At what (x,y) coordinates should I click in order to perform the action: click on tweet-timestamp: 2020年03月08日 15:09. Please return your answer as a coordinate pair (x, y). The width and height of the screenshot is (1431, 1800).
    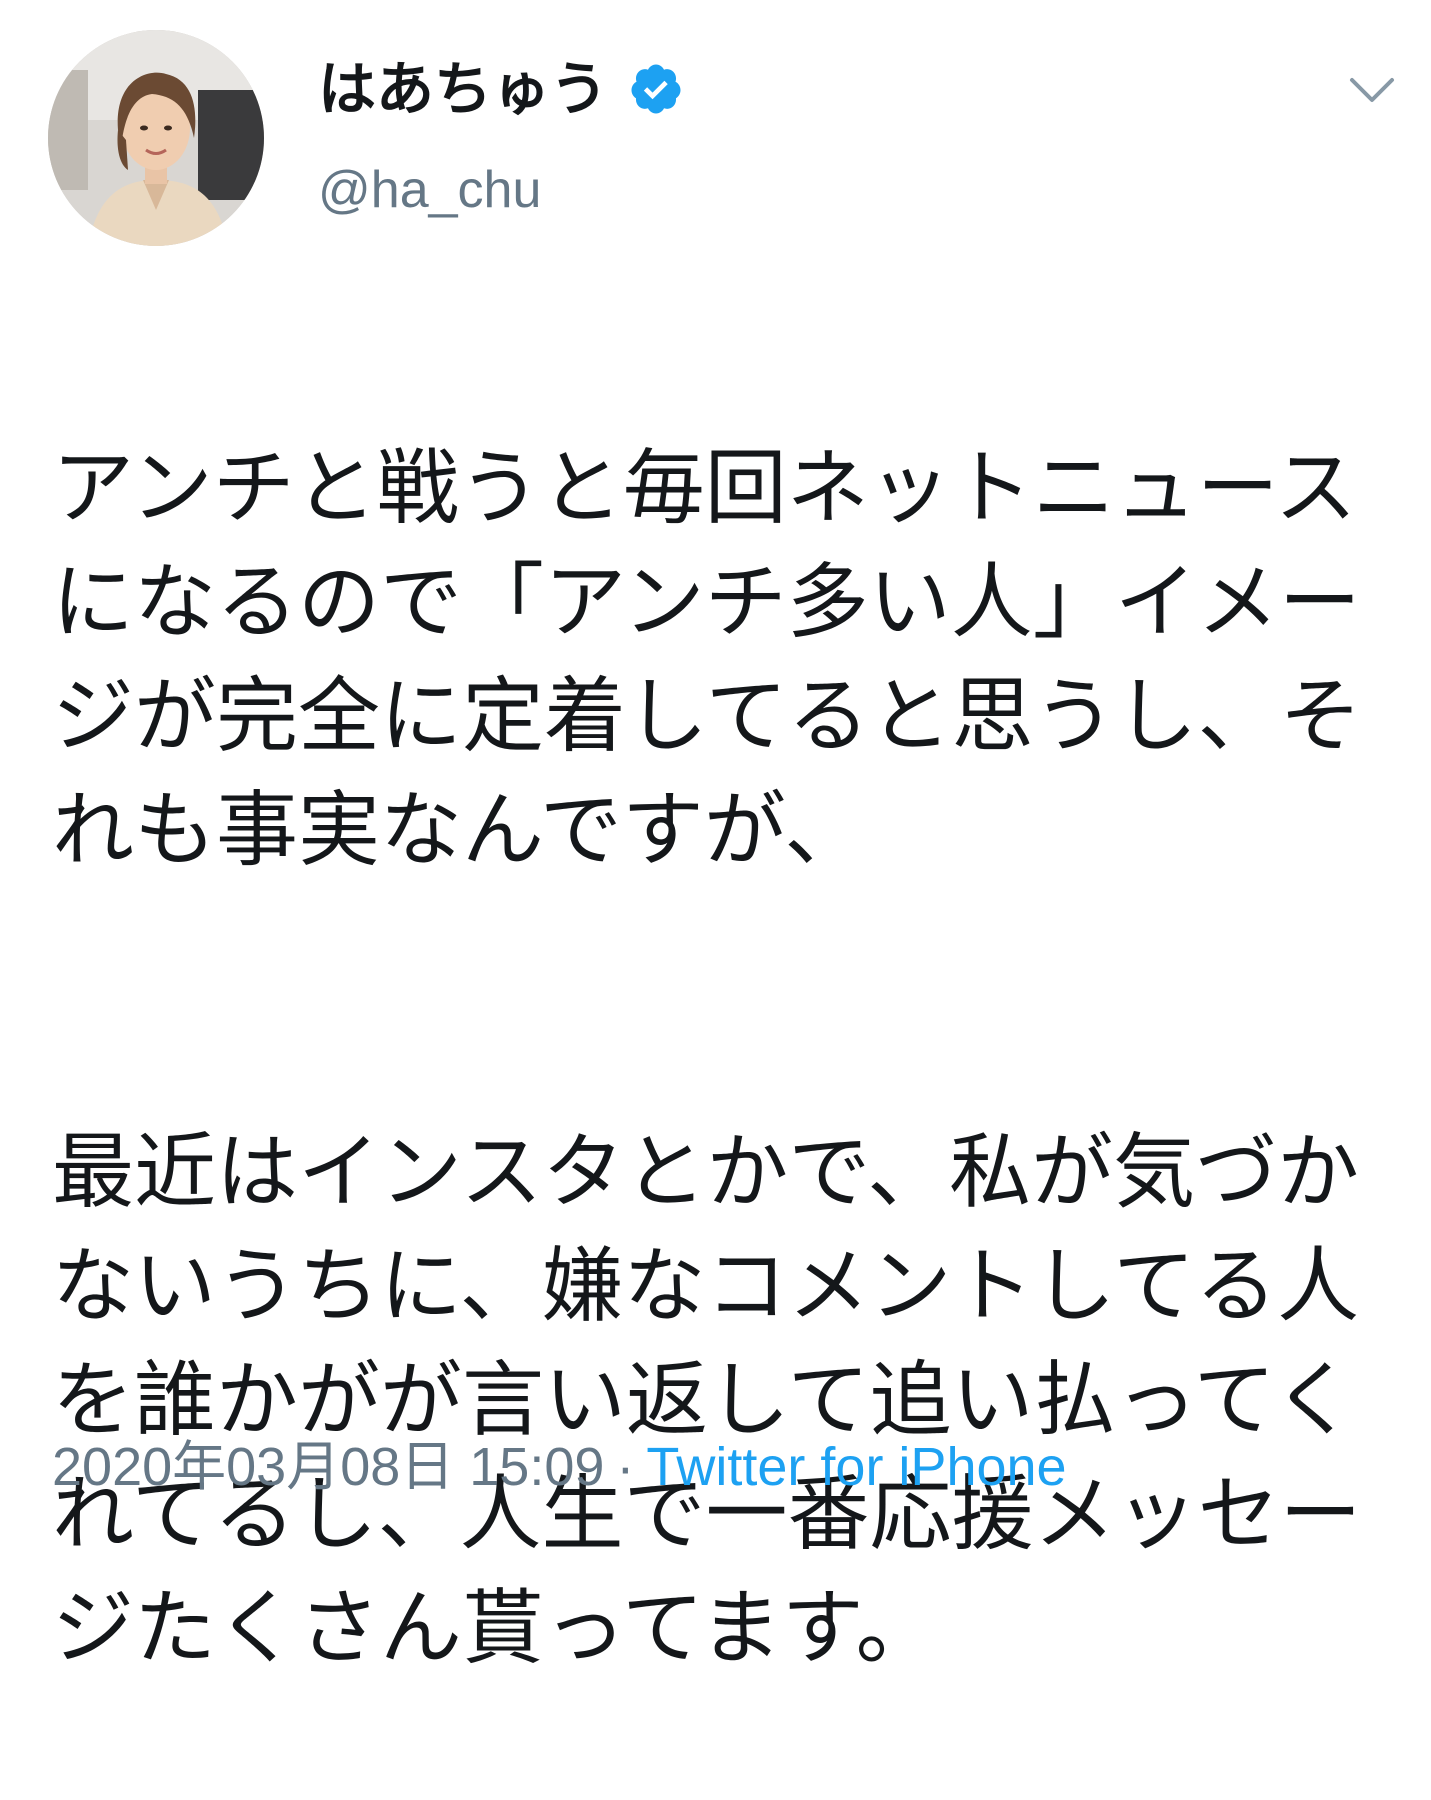
    Looking at the image, I should click on (328, 1467).